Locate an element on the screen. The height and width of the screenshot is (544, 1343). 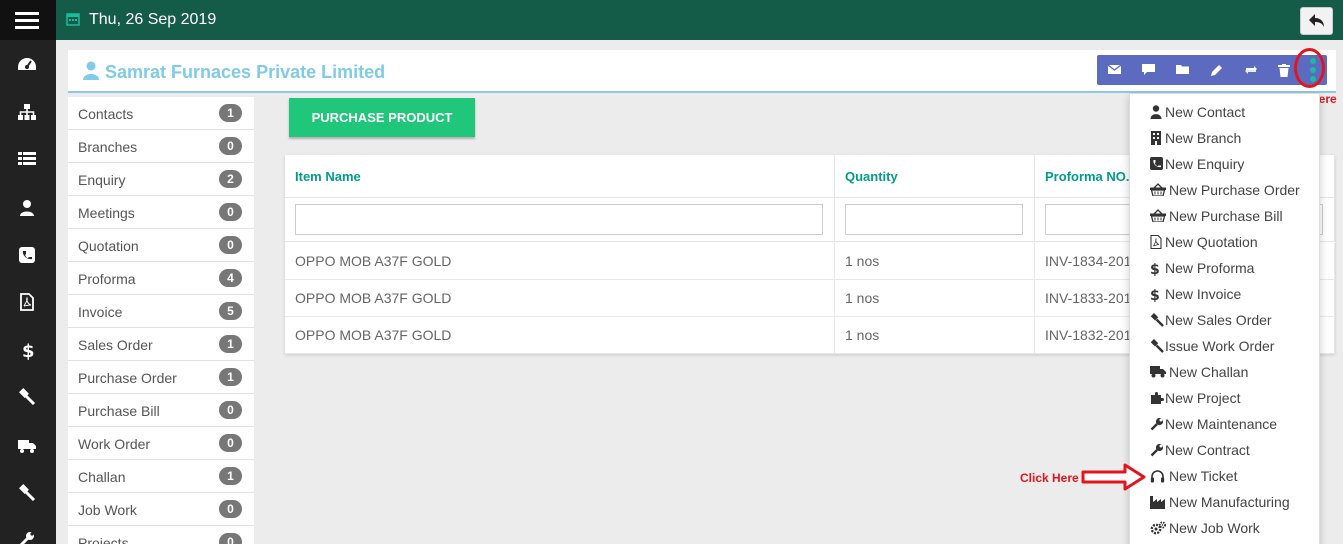
list-item-label: Meetings is located at coordinates (106, 213).